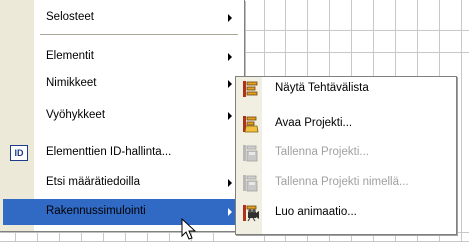 The image size is (469, 242). What do you see at coordinates (250, 89) in the screenshot?
I see `task-list-icon` at bounding box center [250, 89].